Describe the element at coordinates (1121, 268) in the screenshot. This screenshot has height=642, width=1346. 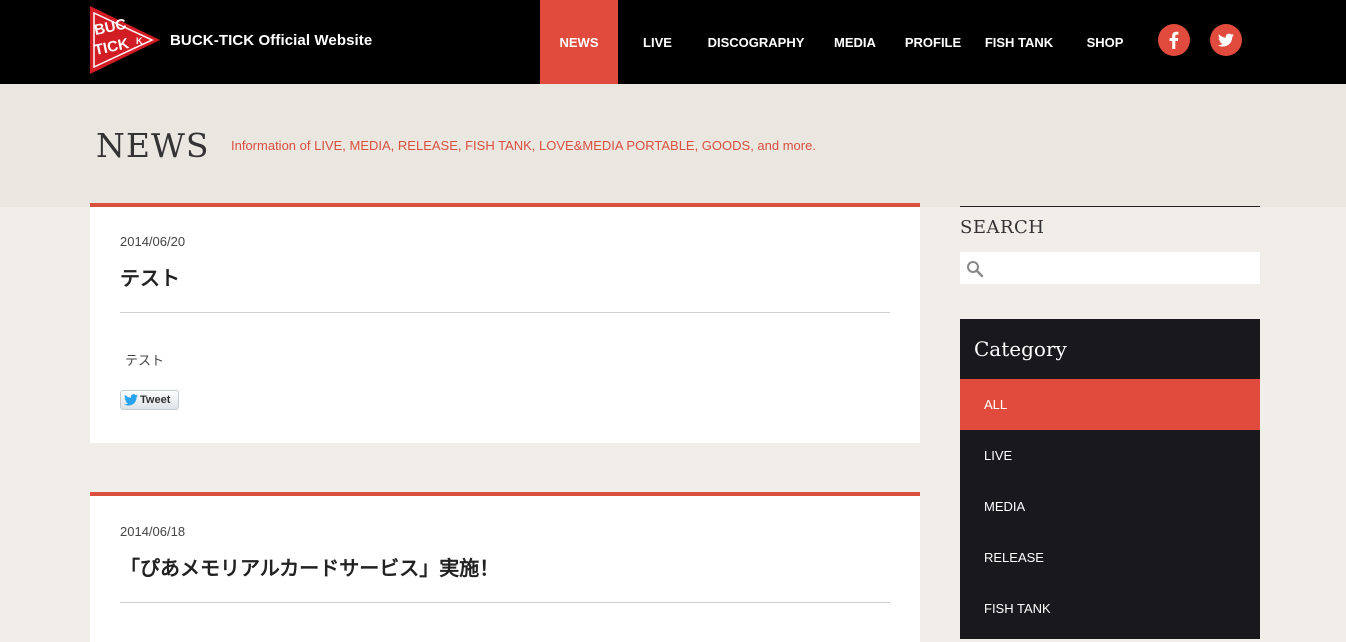
I see `search-input` at that location.